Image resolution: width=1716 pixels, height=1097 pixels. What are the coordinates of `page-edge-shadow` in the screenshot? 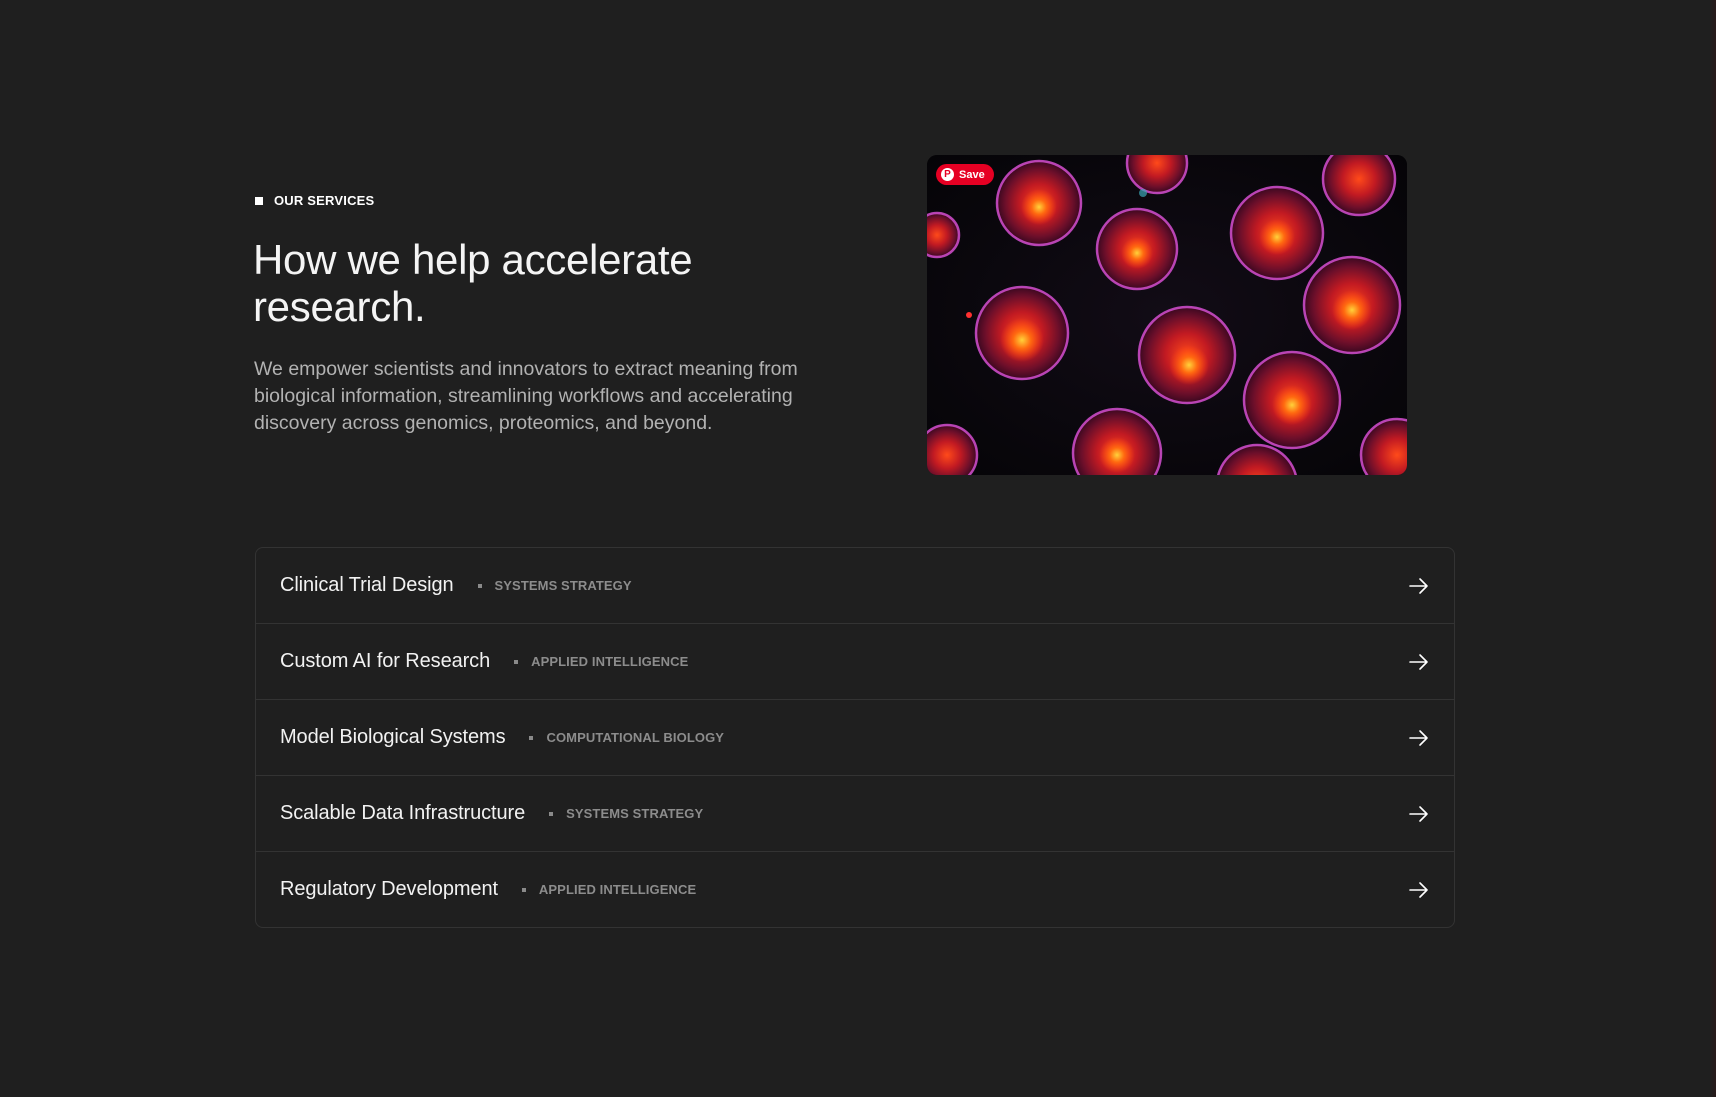 It's located at (1713, 548).